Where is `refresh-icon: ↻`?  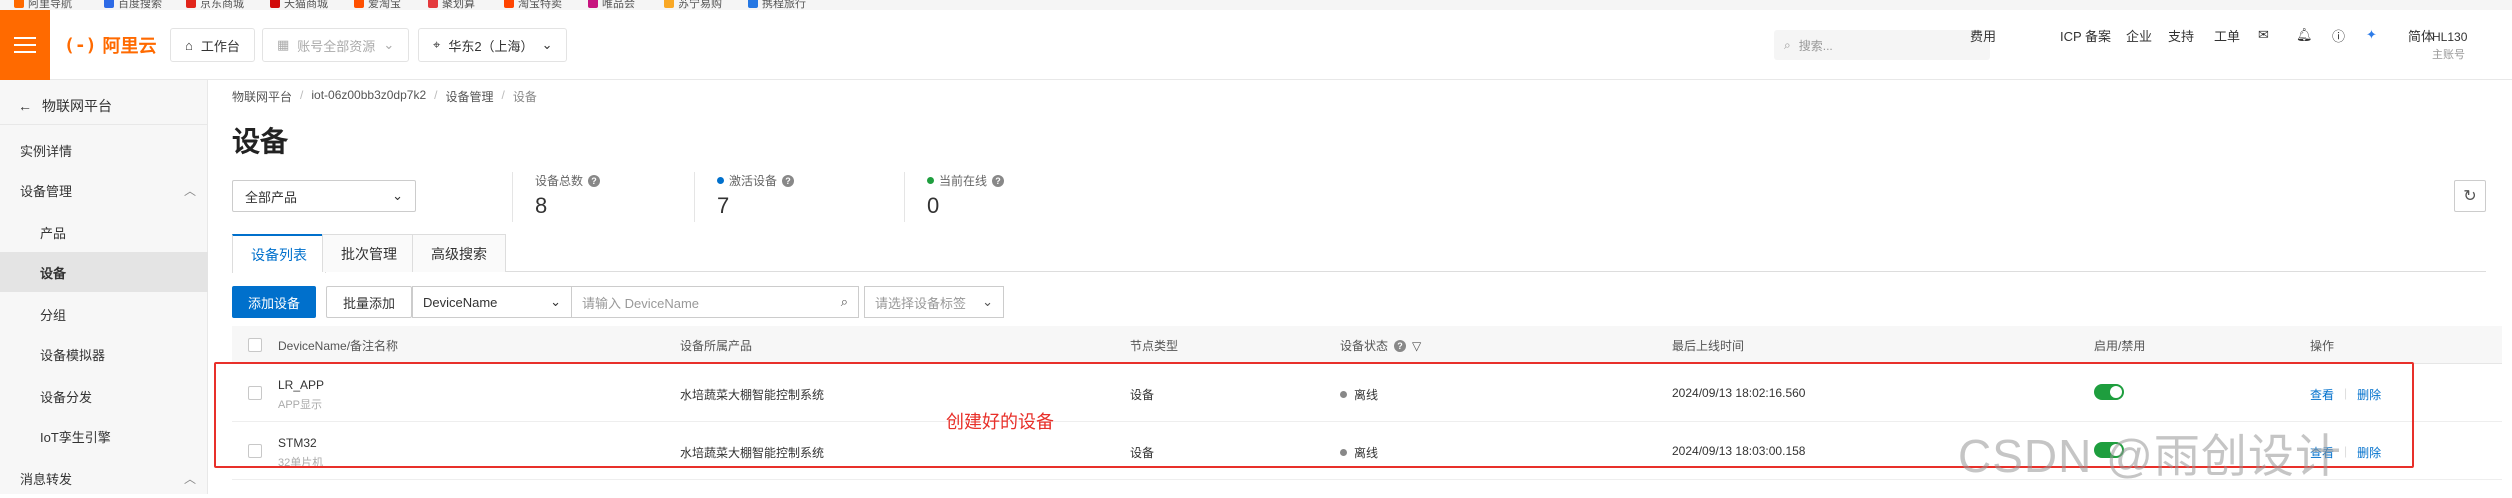 refresh-icon: ↻ is located at coordinates (2470, 196).